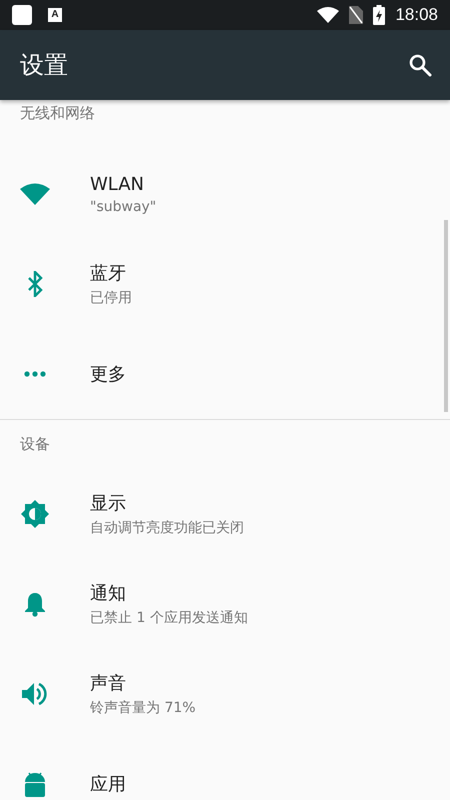 The image size is (450, 800). What do you see at coordinates (416, 15) in the screenshot?
I see `clock-time: 18:08` at bounding box center [416, 15].